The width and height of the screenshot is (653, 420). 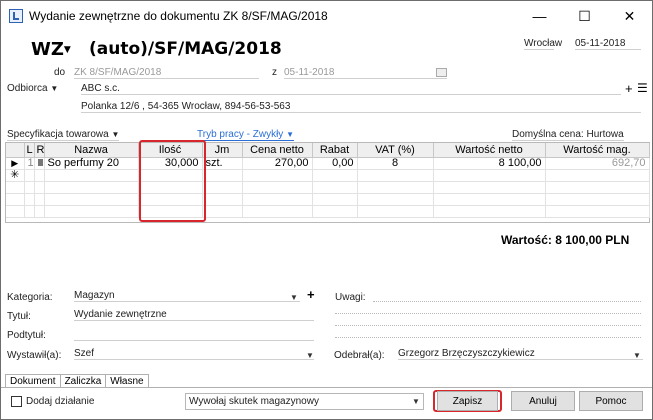 I want to click on spec-label: Specyfikacja towarowa, so click(x=58, y=134).